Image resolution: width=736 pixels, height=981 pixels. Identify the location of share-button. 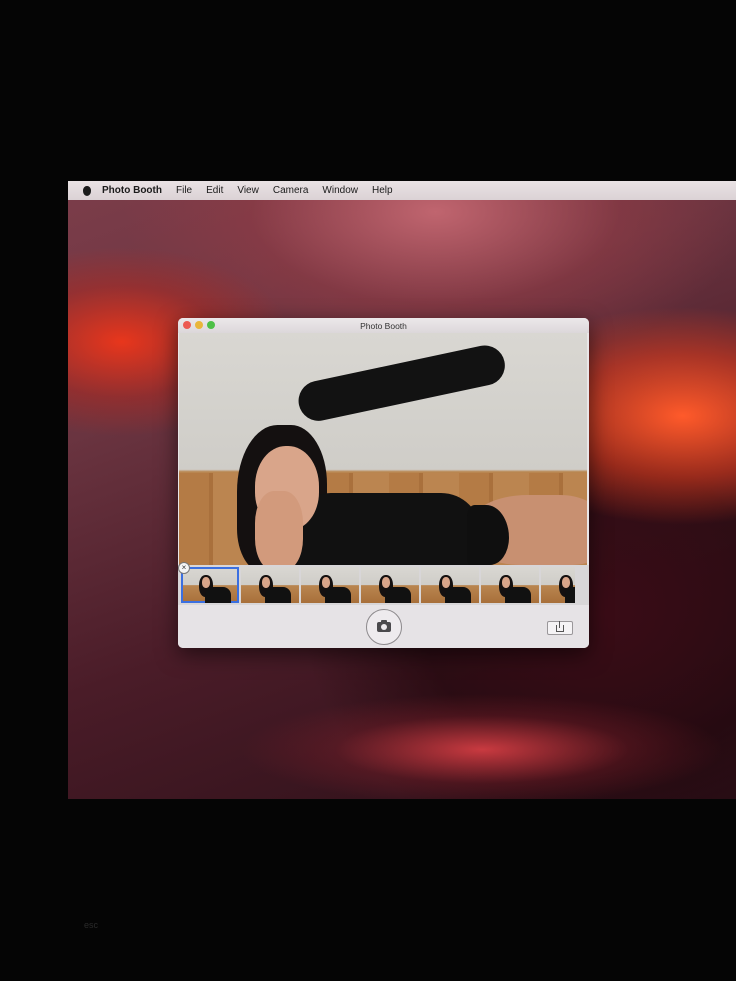
(560, 627).